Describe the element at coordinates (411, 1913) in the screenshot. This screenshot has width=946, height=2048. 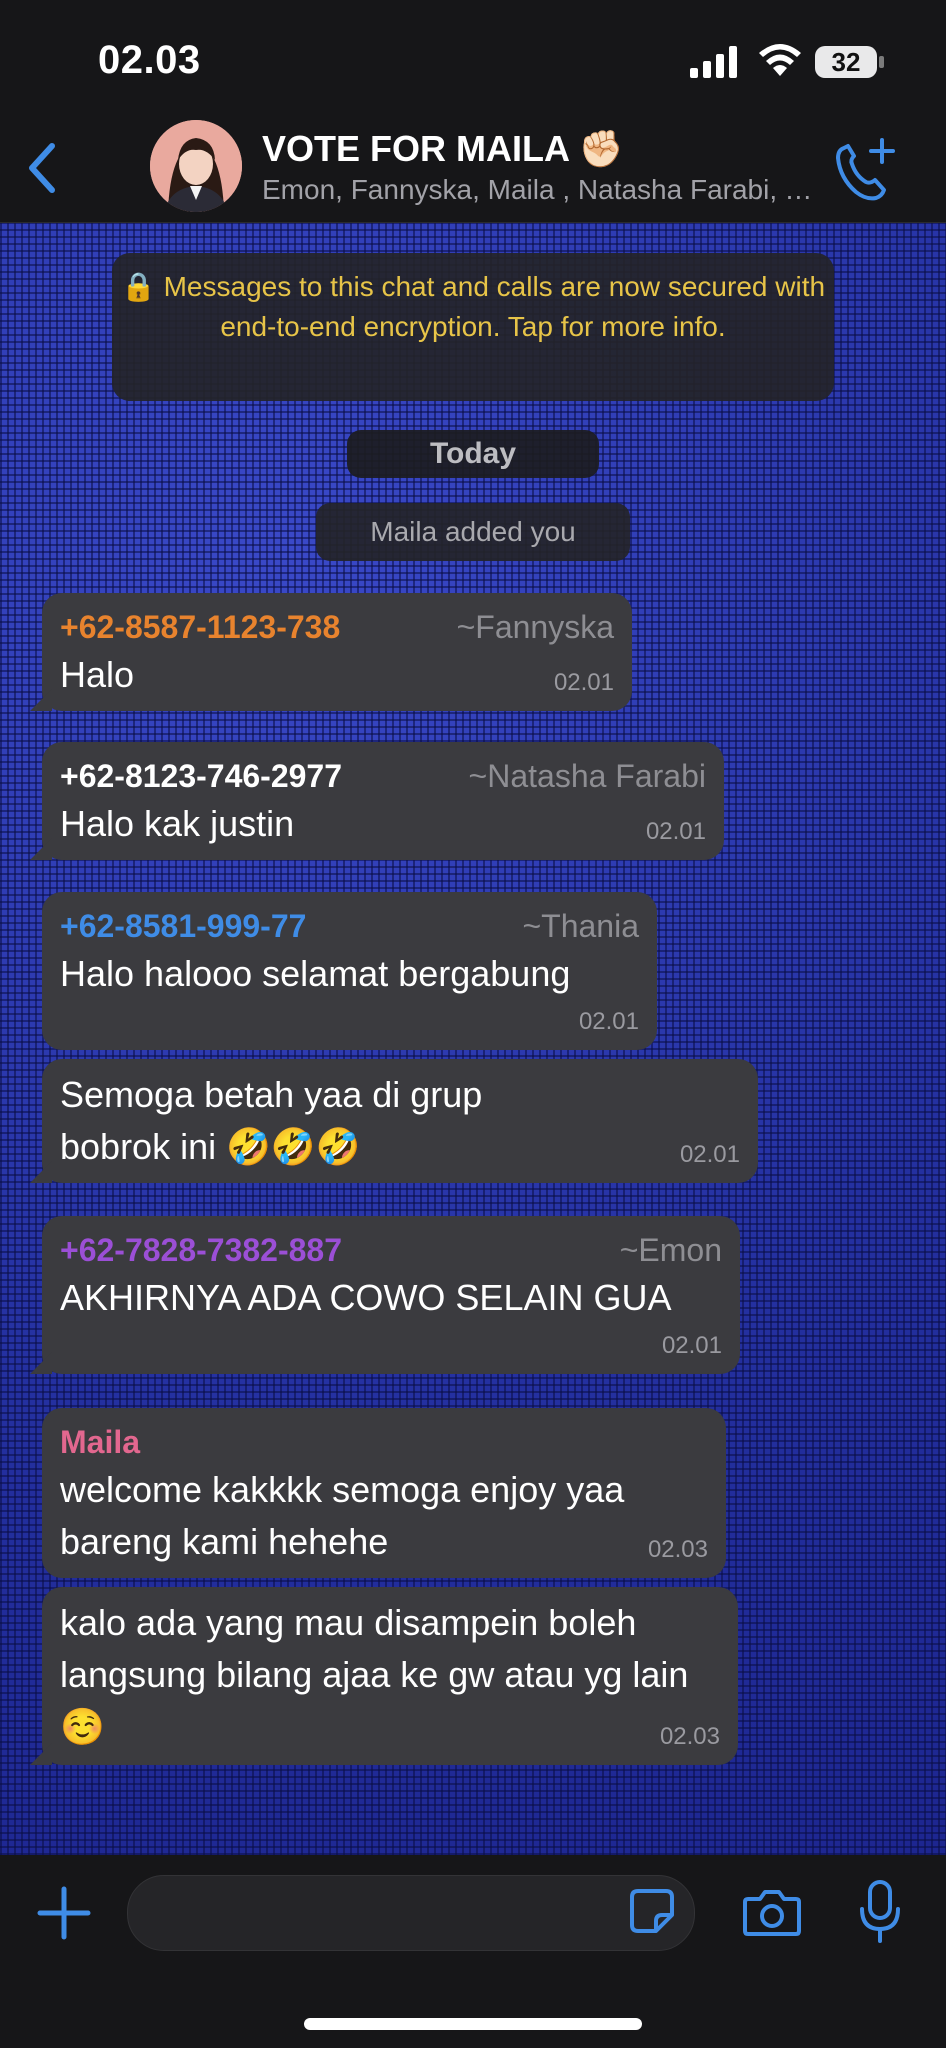
I see `message-input` at that location.